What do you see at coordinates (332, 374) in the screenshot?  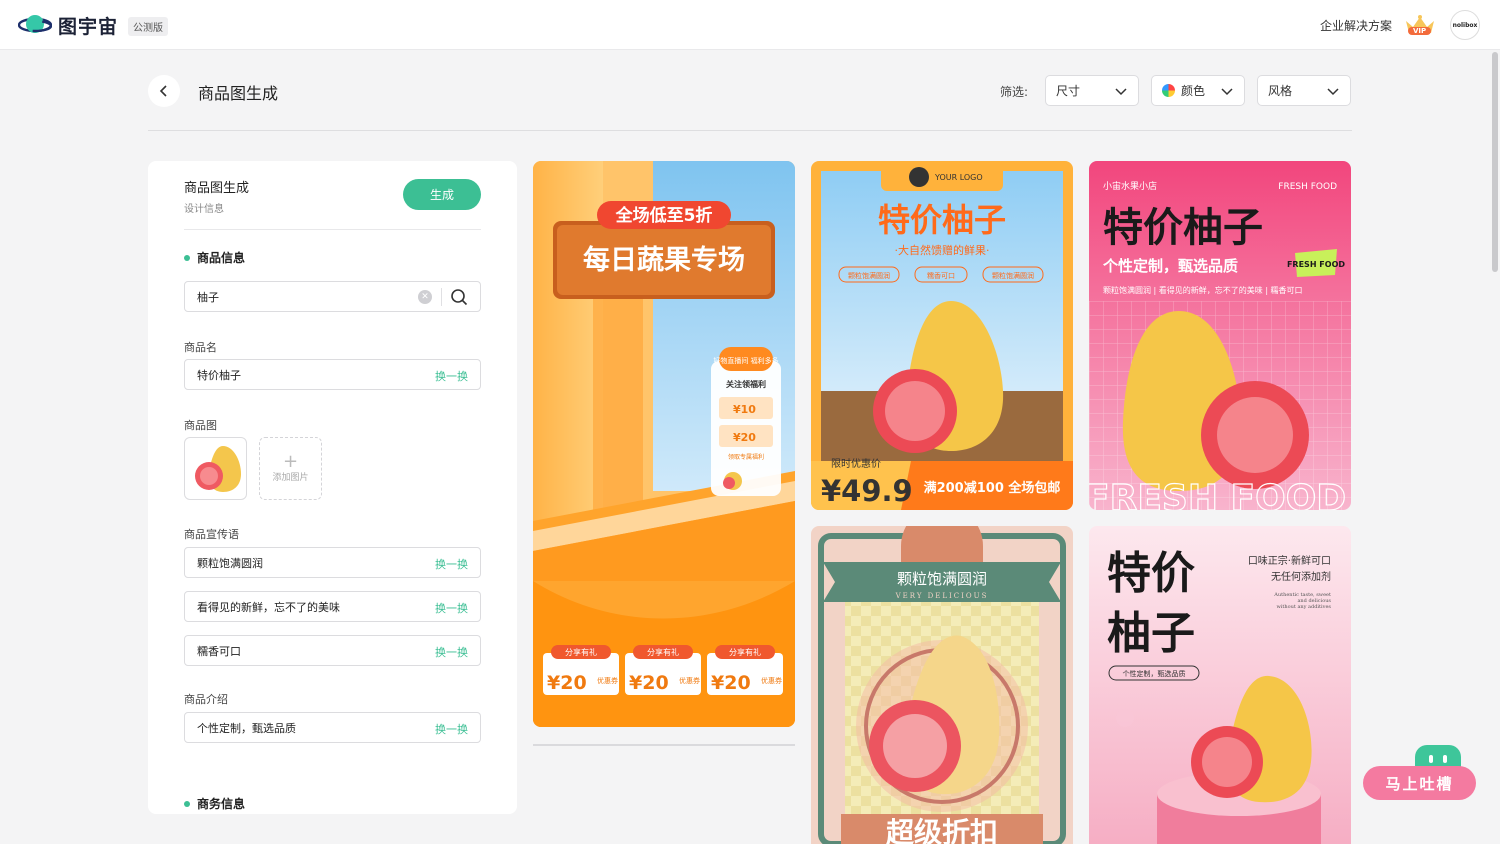 I see `product-name-input: 特价柚子 换一换` at bounding box center [332, 374].